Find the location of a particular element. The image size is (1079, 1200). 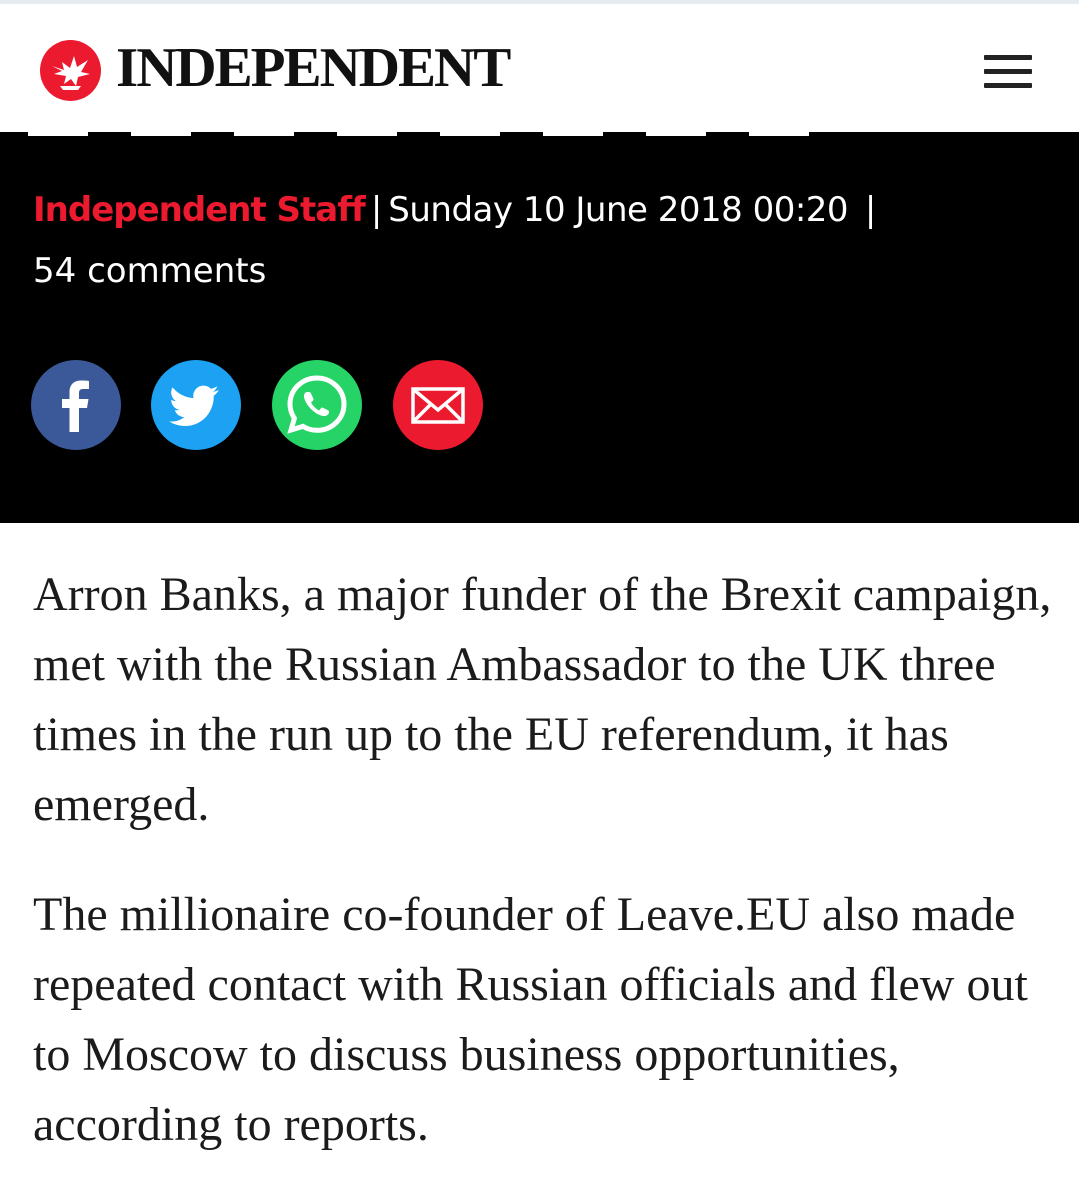

author-link: Independent Staff is located at coordinates (199, 210).